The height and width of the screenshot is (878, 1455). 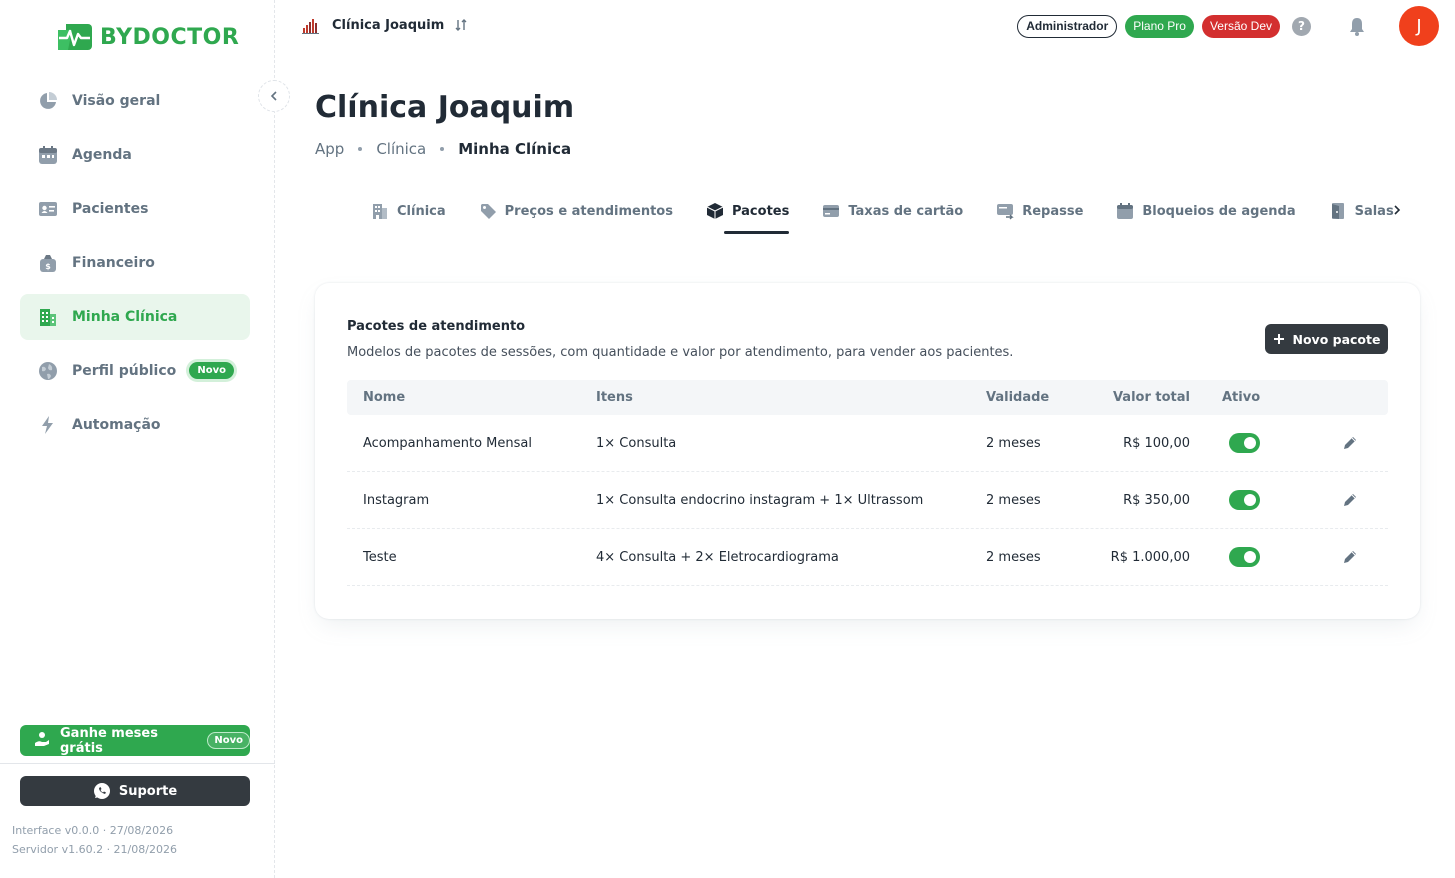 What do you see at coordinates (1005, 212) in the screenshot?
I see `transfer-icon` at bounding box center [1005, 212].